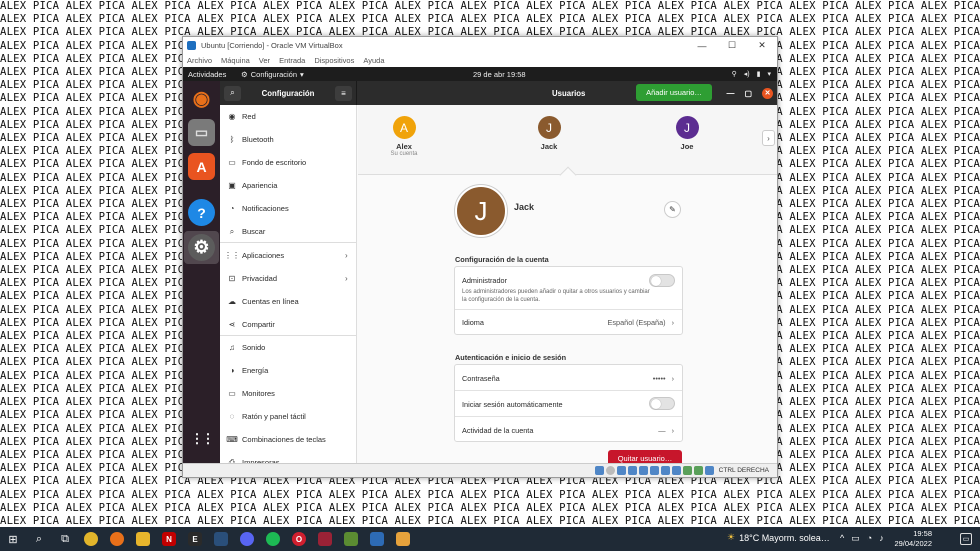 This screenshot has width=980, height=551. I want to click on maximize-button: ☐, so click(732, 45).